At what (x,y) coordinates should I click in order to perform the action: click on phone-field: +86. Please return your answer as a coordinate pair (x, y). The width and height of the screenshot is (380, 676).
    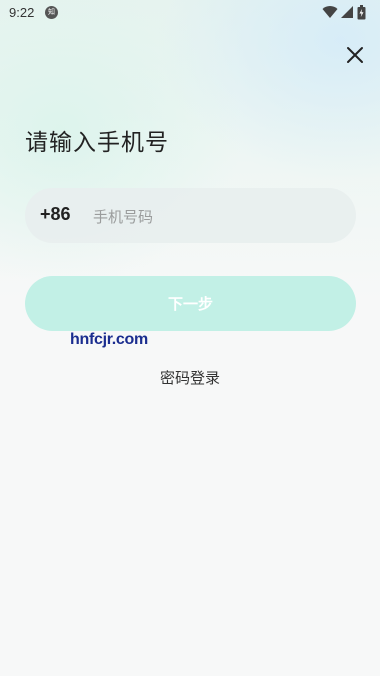
    Looking at the image, I should click on (190, 215).